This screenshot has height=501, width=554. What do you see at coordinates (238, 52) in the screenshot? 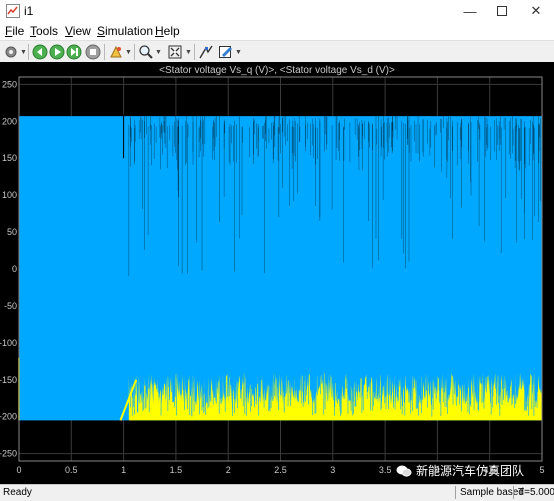
I see `style-dropdown-icon: ▼` at bounding box center [238, 52].